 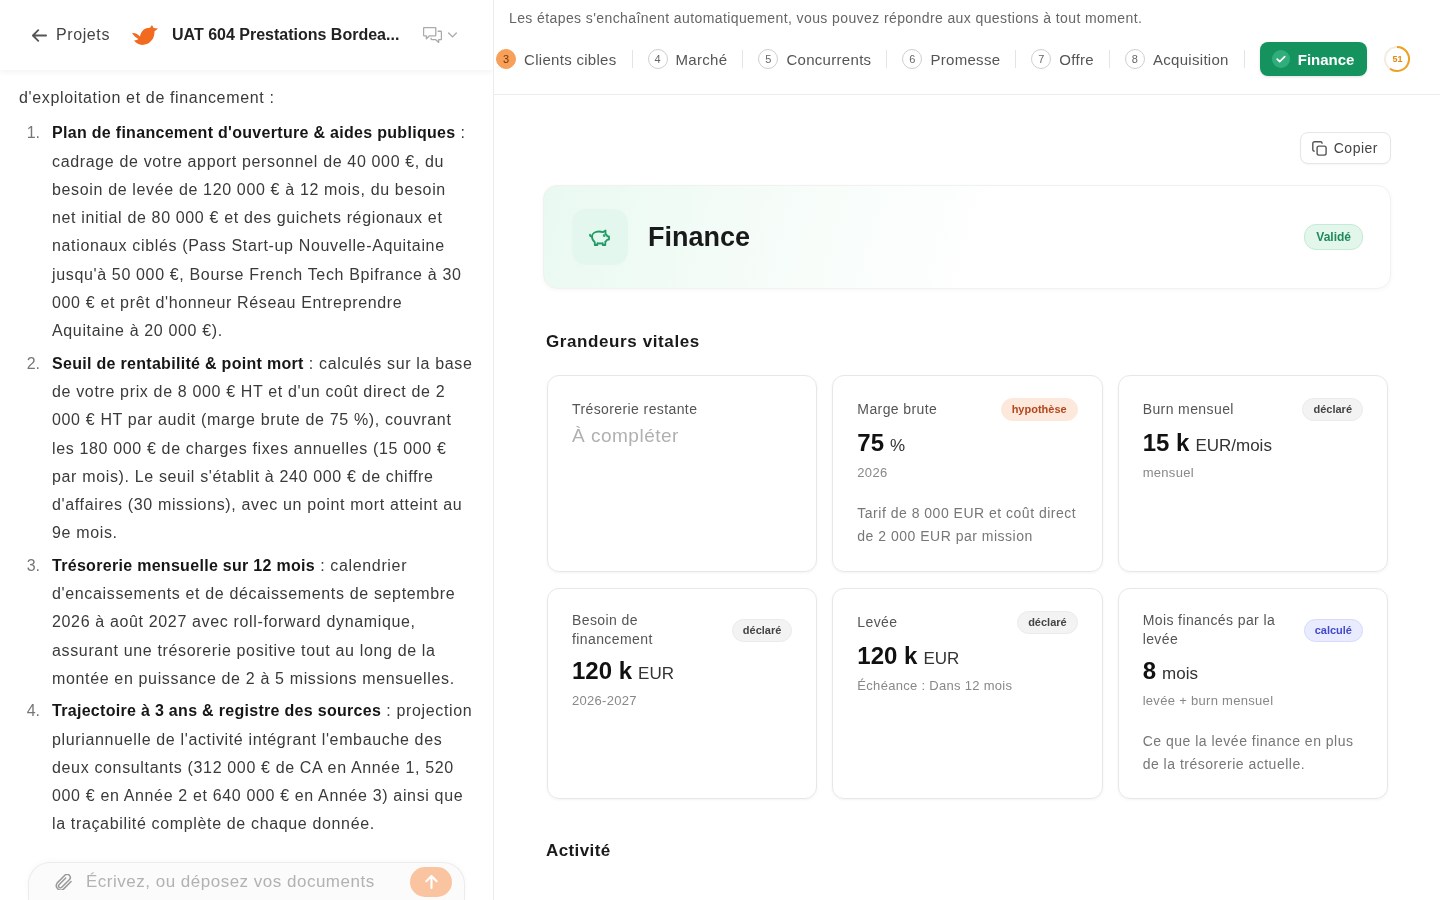 What do you see at coordinates (1233, 446) in the screenshot?
I see `metric-unit: EUR/mois` at bounding box center [1233, 446].